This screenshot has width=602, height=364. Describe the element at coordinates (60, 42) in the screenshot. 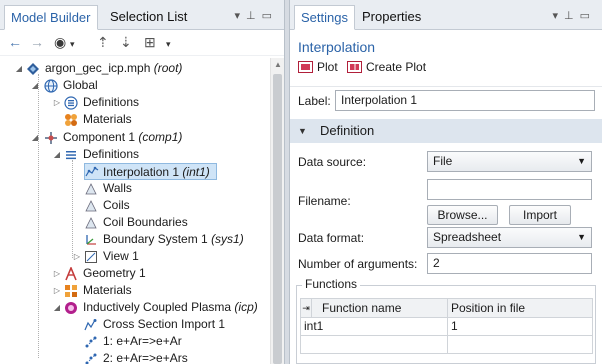

I see `show-icon: ◉` at that location.